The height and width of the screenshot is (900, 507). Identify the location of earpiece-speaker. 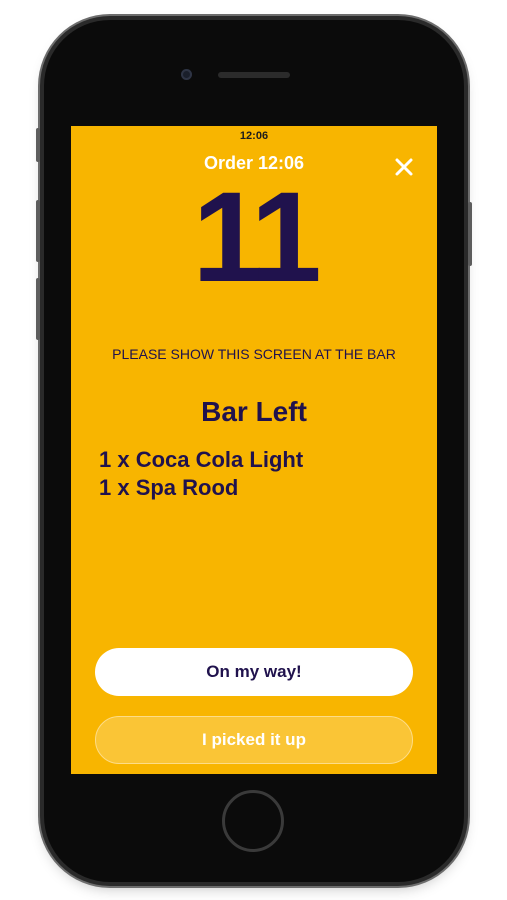
(254, 75).